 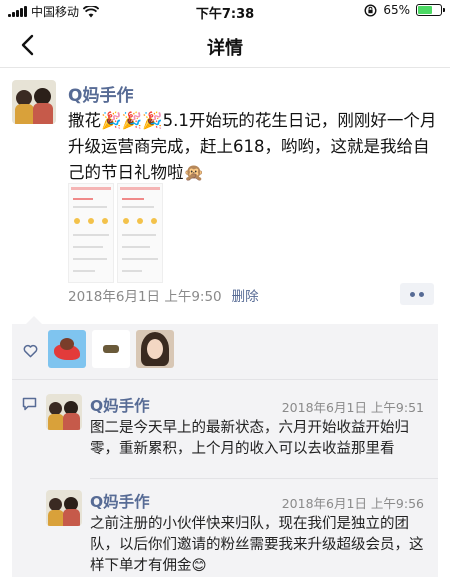 What do you see at coordinates (396, 10) in the screenshot?
I see `battery-percent: 65%` at bounding box center [396, 10].